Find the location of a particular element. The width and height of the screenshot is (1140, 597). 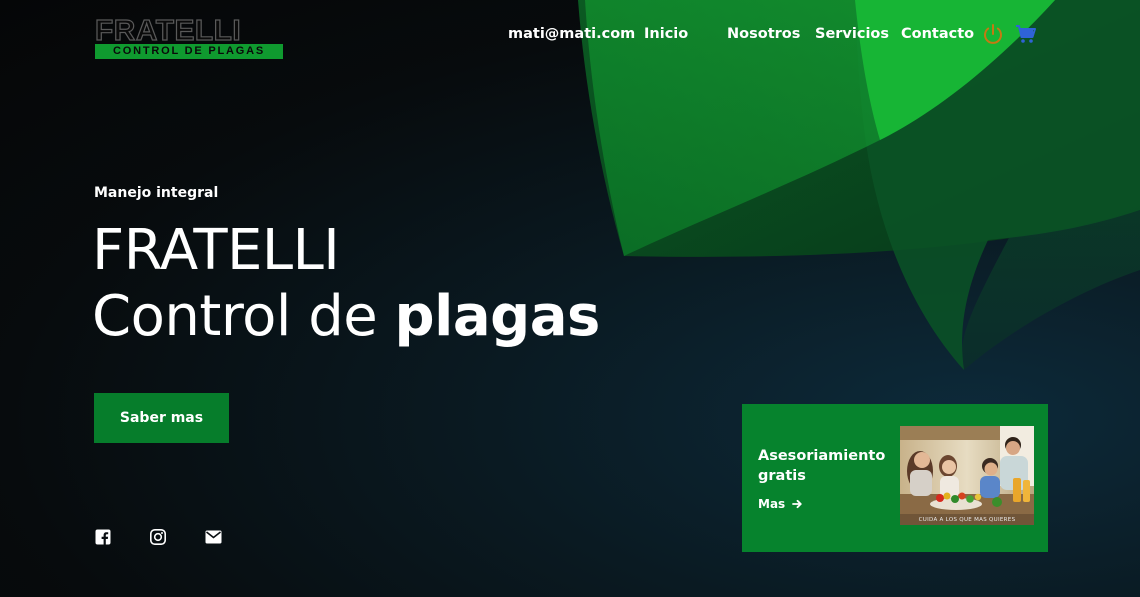

promo-title: Asesoriamiento gratis is located at coordinates (822, 466).